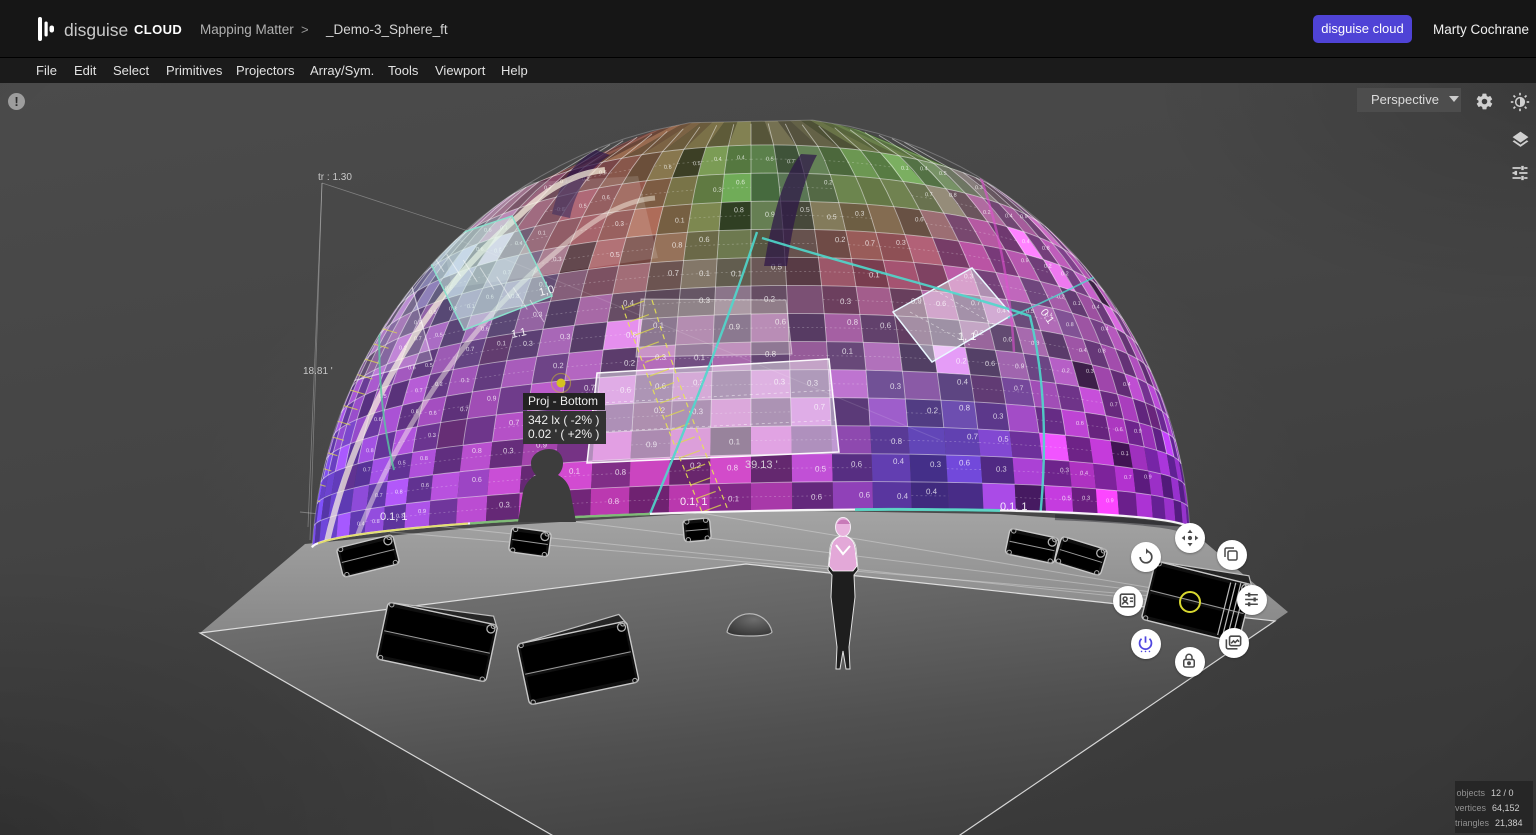 The width and height of the screenshot is (1536, 835). What do you see at coordinates (318, 371) in the screenshot?
I see `svg-text: 18.81 '` at bounding box center [318, 371].